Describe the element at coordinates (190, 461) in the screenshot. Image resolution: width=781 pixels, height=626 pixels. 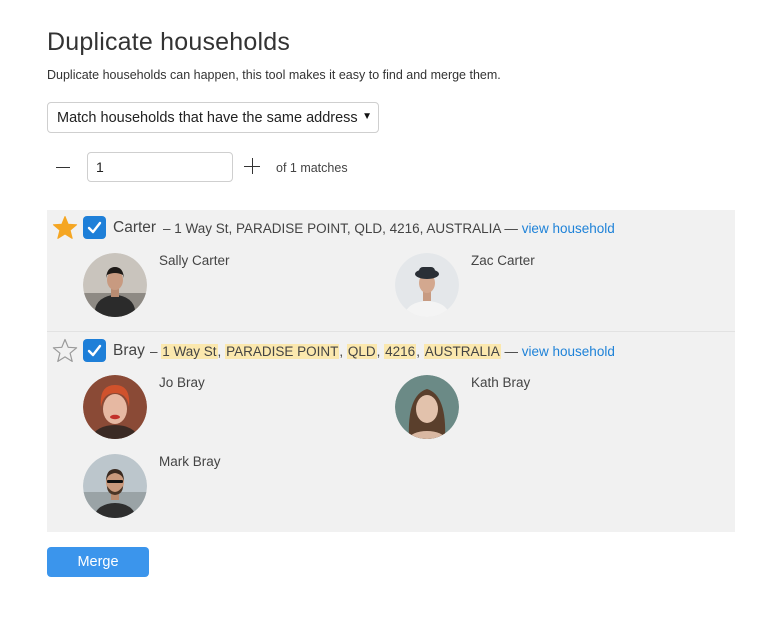
I see `member-name: Mark Bray` at that location.